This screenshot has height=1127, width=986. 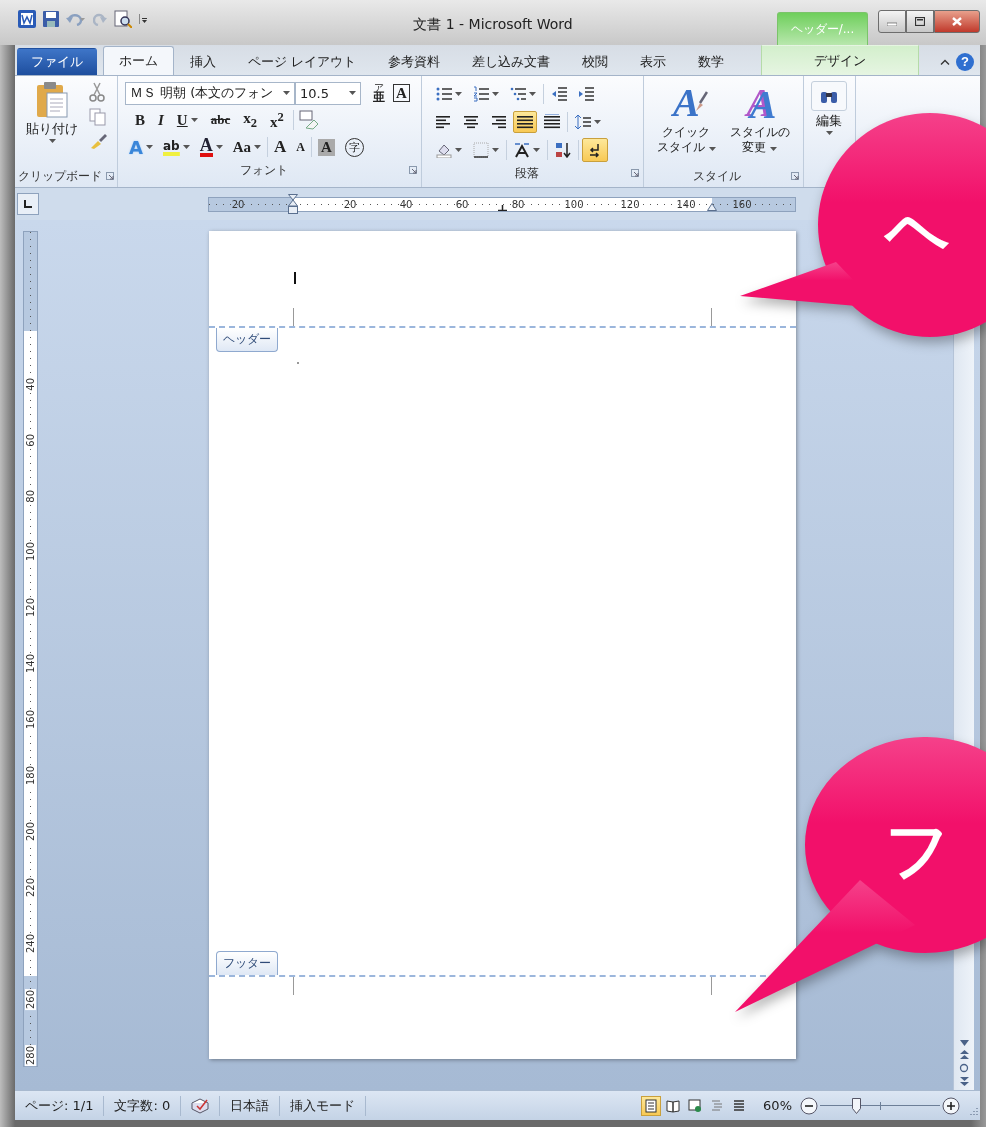 I want to click on ruler-number: 260, so click(x=30, y=1000).